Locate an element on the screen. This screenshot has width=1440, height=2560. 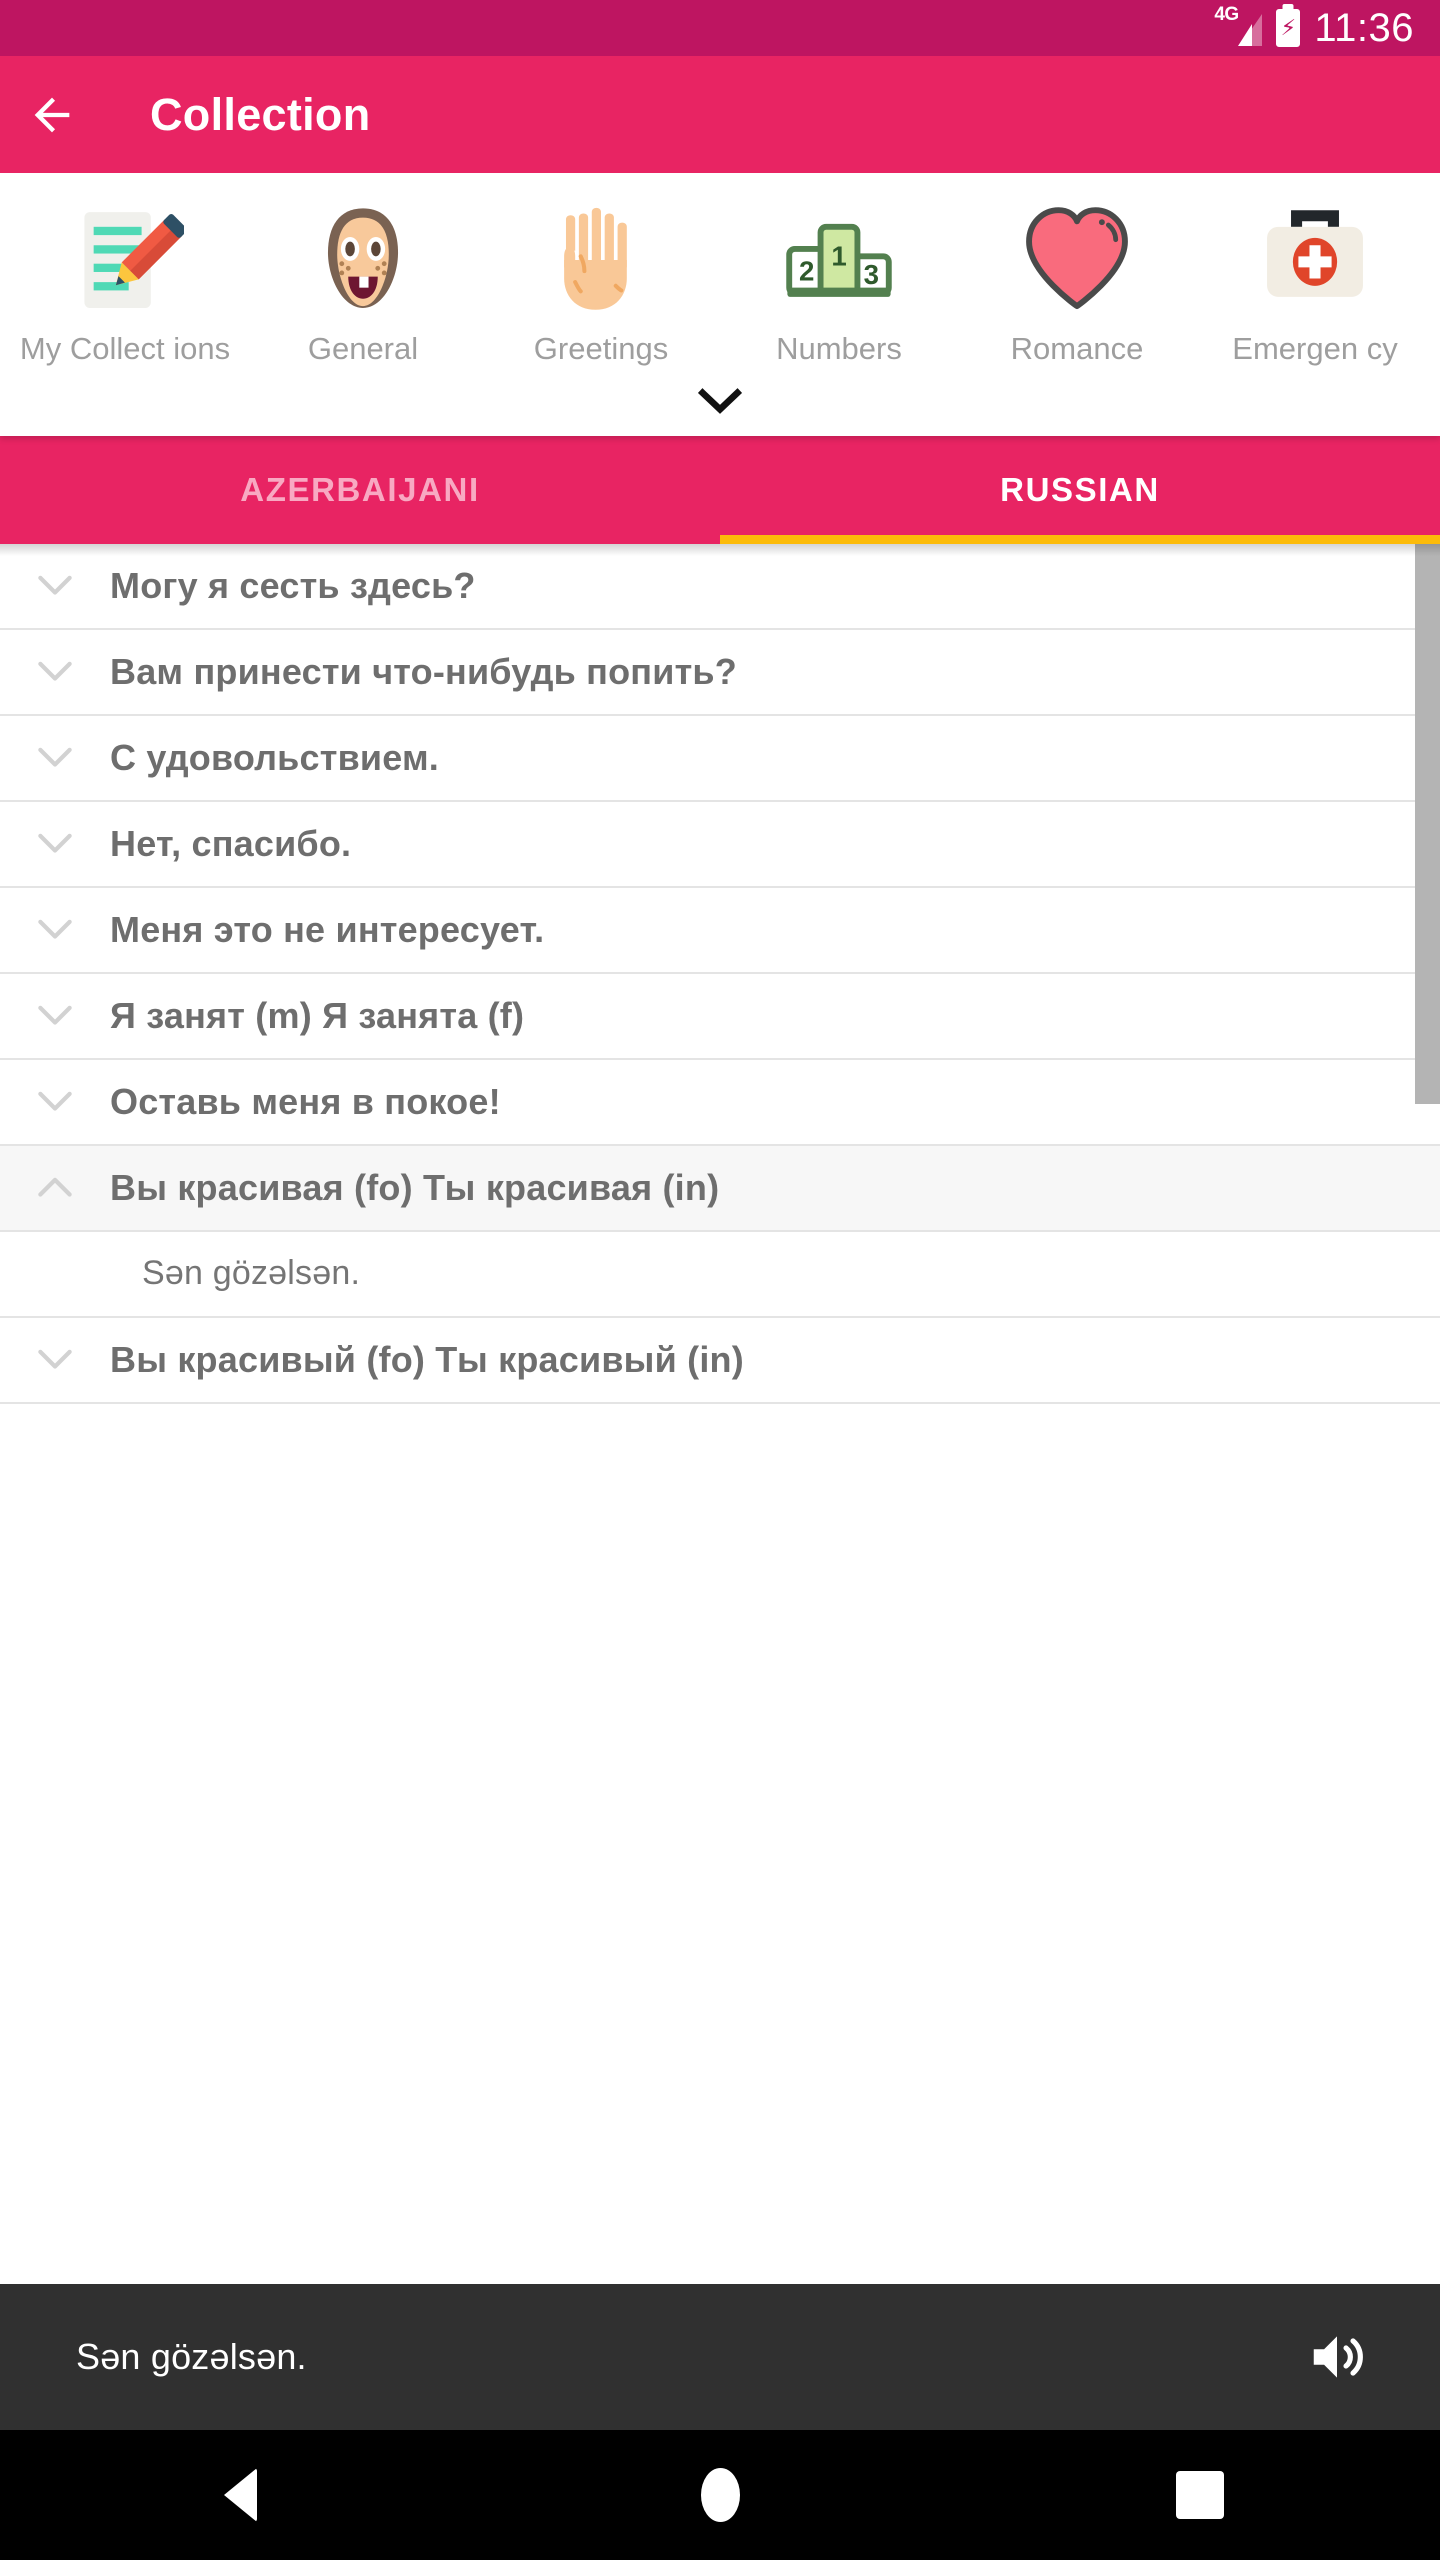
category-label: My Collect ions is located at coordinates (125, 348).